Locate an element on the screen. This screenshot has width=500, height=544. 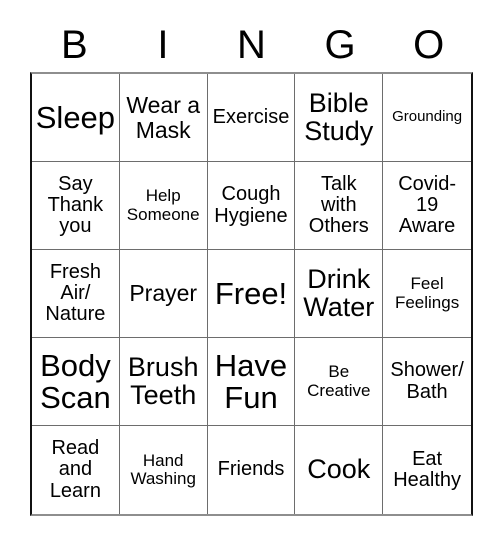
bingo-cell-label: Wear a Mask is located at coordinates (163, 117).